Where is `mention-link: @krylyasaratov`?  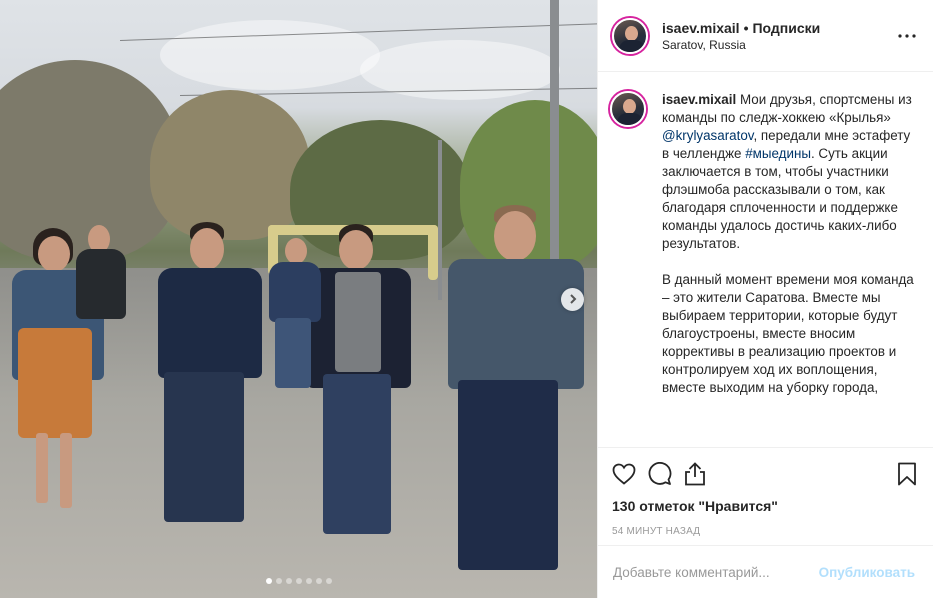 mention-link: @krylyasaratov is located at coordinates (707, 135).